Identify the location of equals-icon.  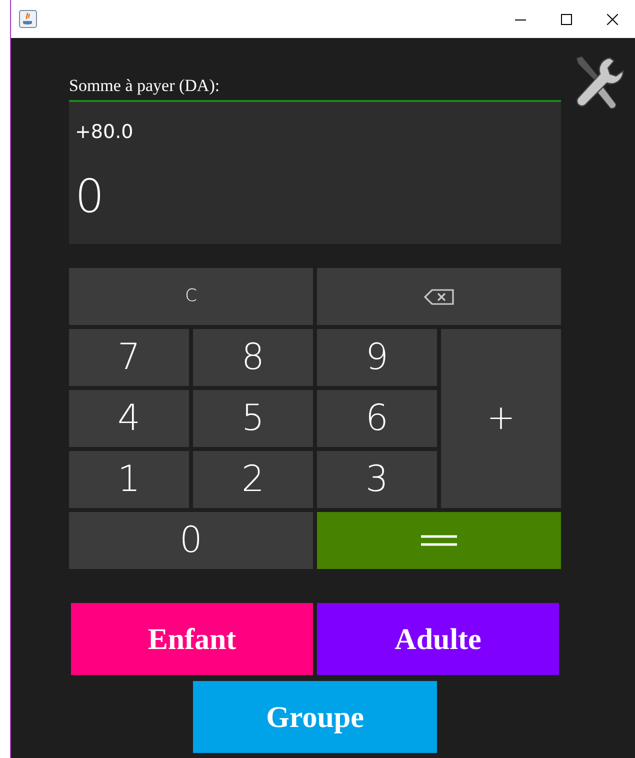
(439, 540).